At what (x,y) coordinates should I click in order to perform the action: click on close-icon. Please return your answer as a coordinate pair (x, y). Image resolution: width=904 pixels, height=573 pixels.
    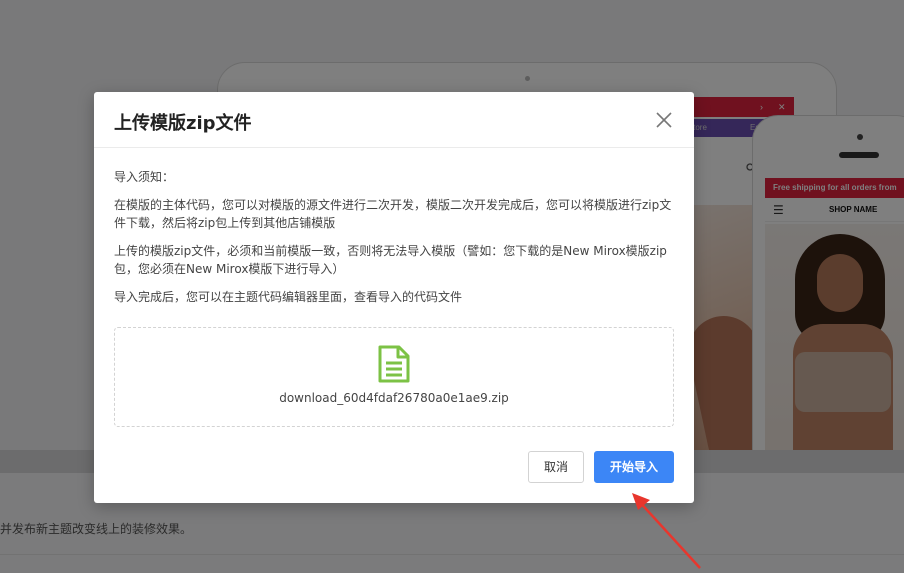
    Looking at the image, I should click on (664, 120).